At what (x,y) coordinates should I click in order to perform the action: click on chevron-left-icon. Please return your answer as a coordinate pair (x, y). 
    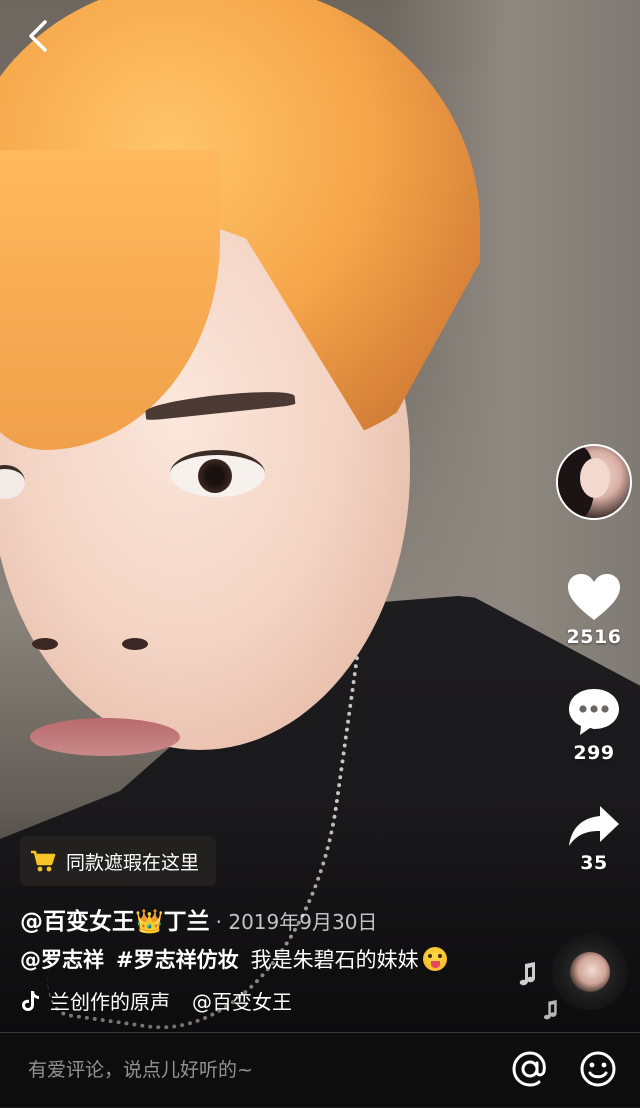
    Looking at the image, I should click on (38, 36).